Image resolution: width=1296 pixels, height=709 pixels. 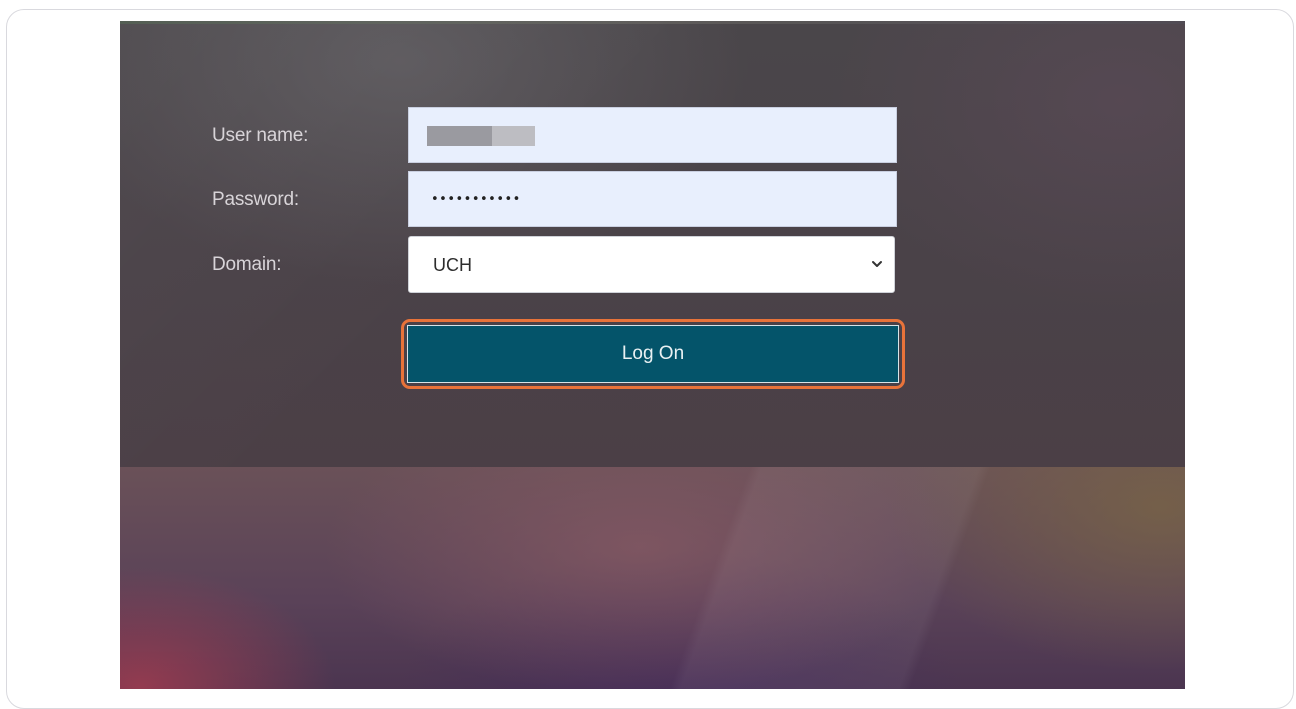 What do you see at coordinates (651, 264) in the screenshot?
I see `domain-select: UCH` at bounding box center [651, 264].